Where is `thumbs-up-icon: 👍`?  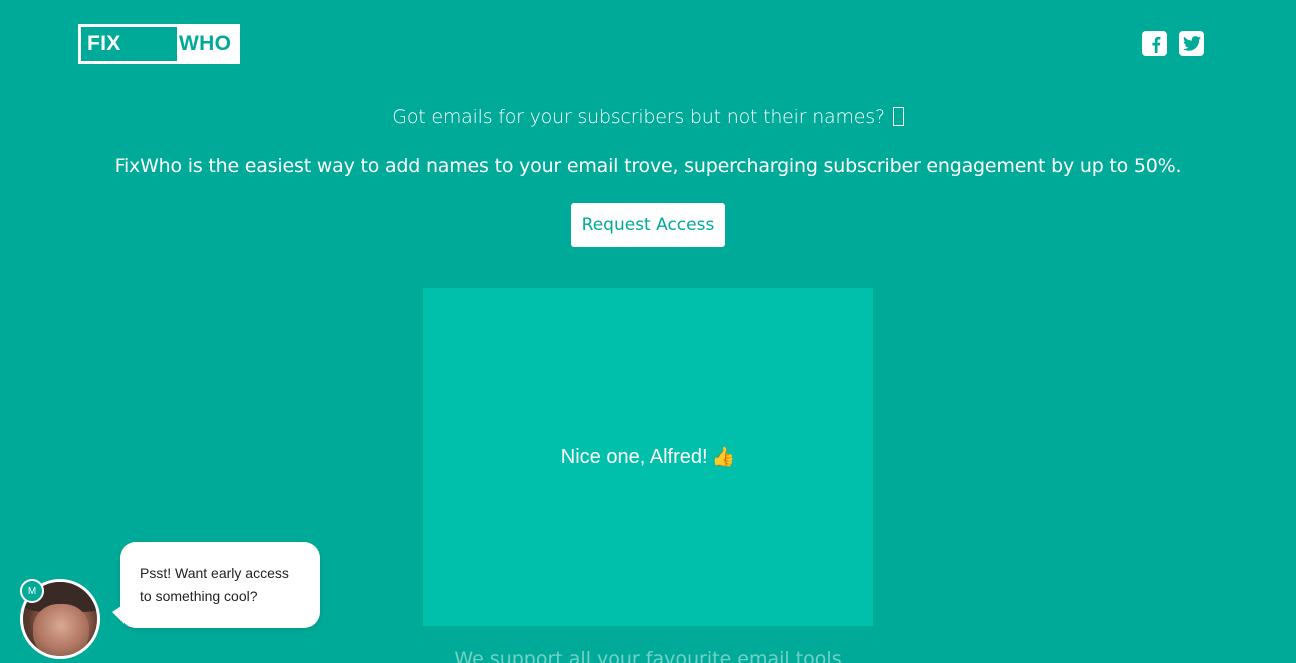 thumbs-up-icon: 👍 is located at coordinates (723, 457).